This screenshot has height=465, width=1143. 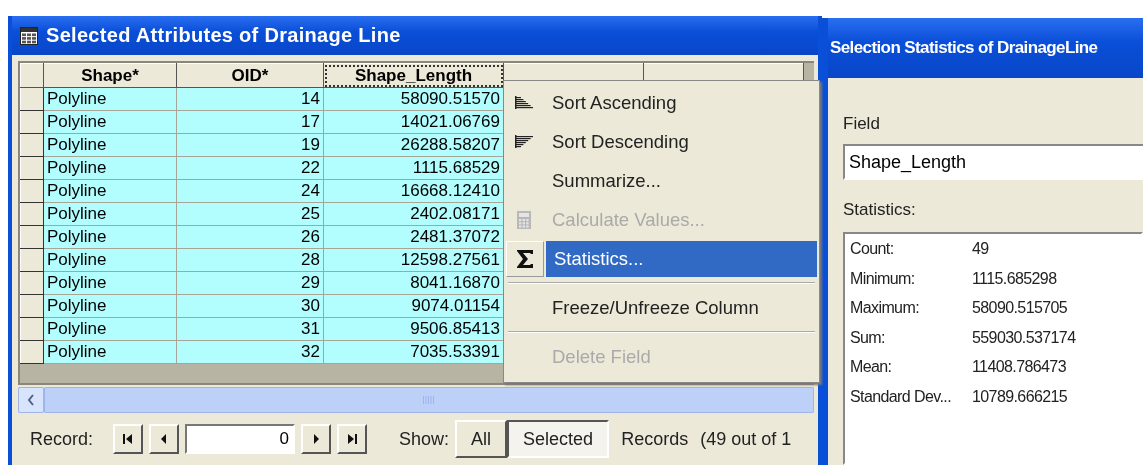 What do you see at coordinates (250, 99) in the screenshot?
I see `table-cell: 14` at bounding box center [250, 99].